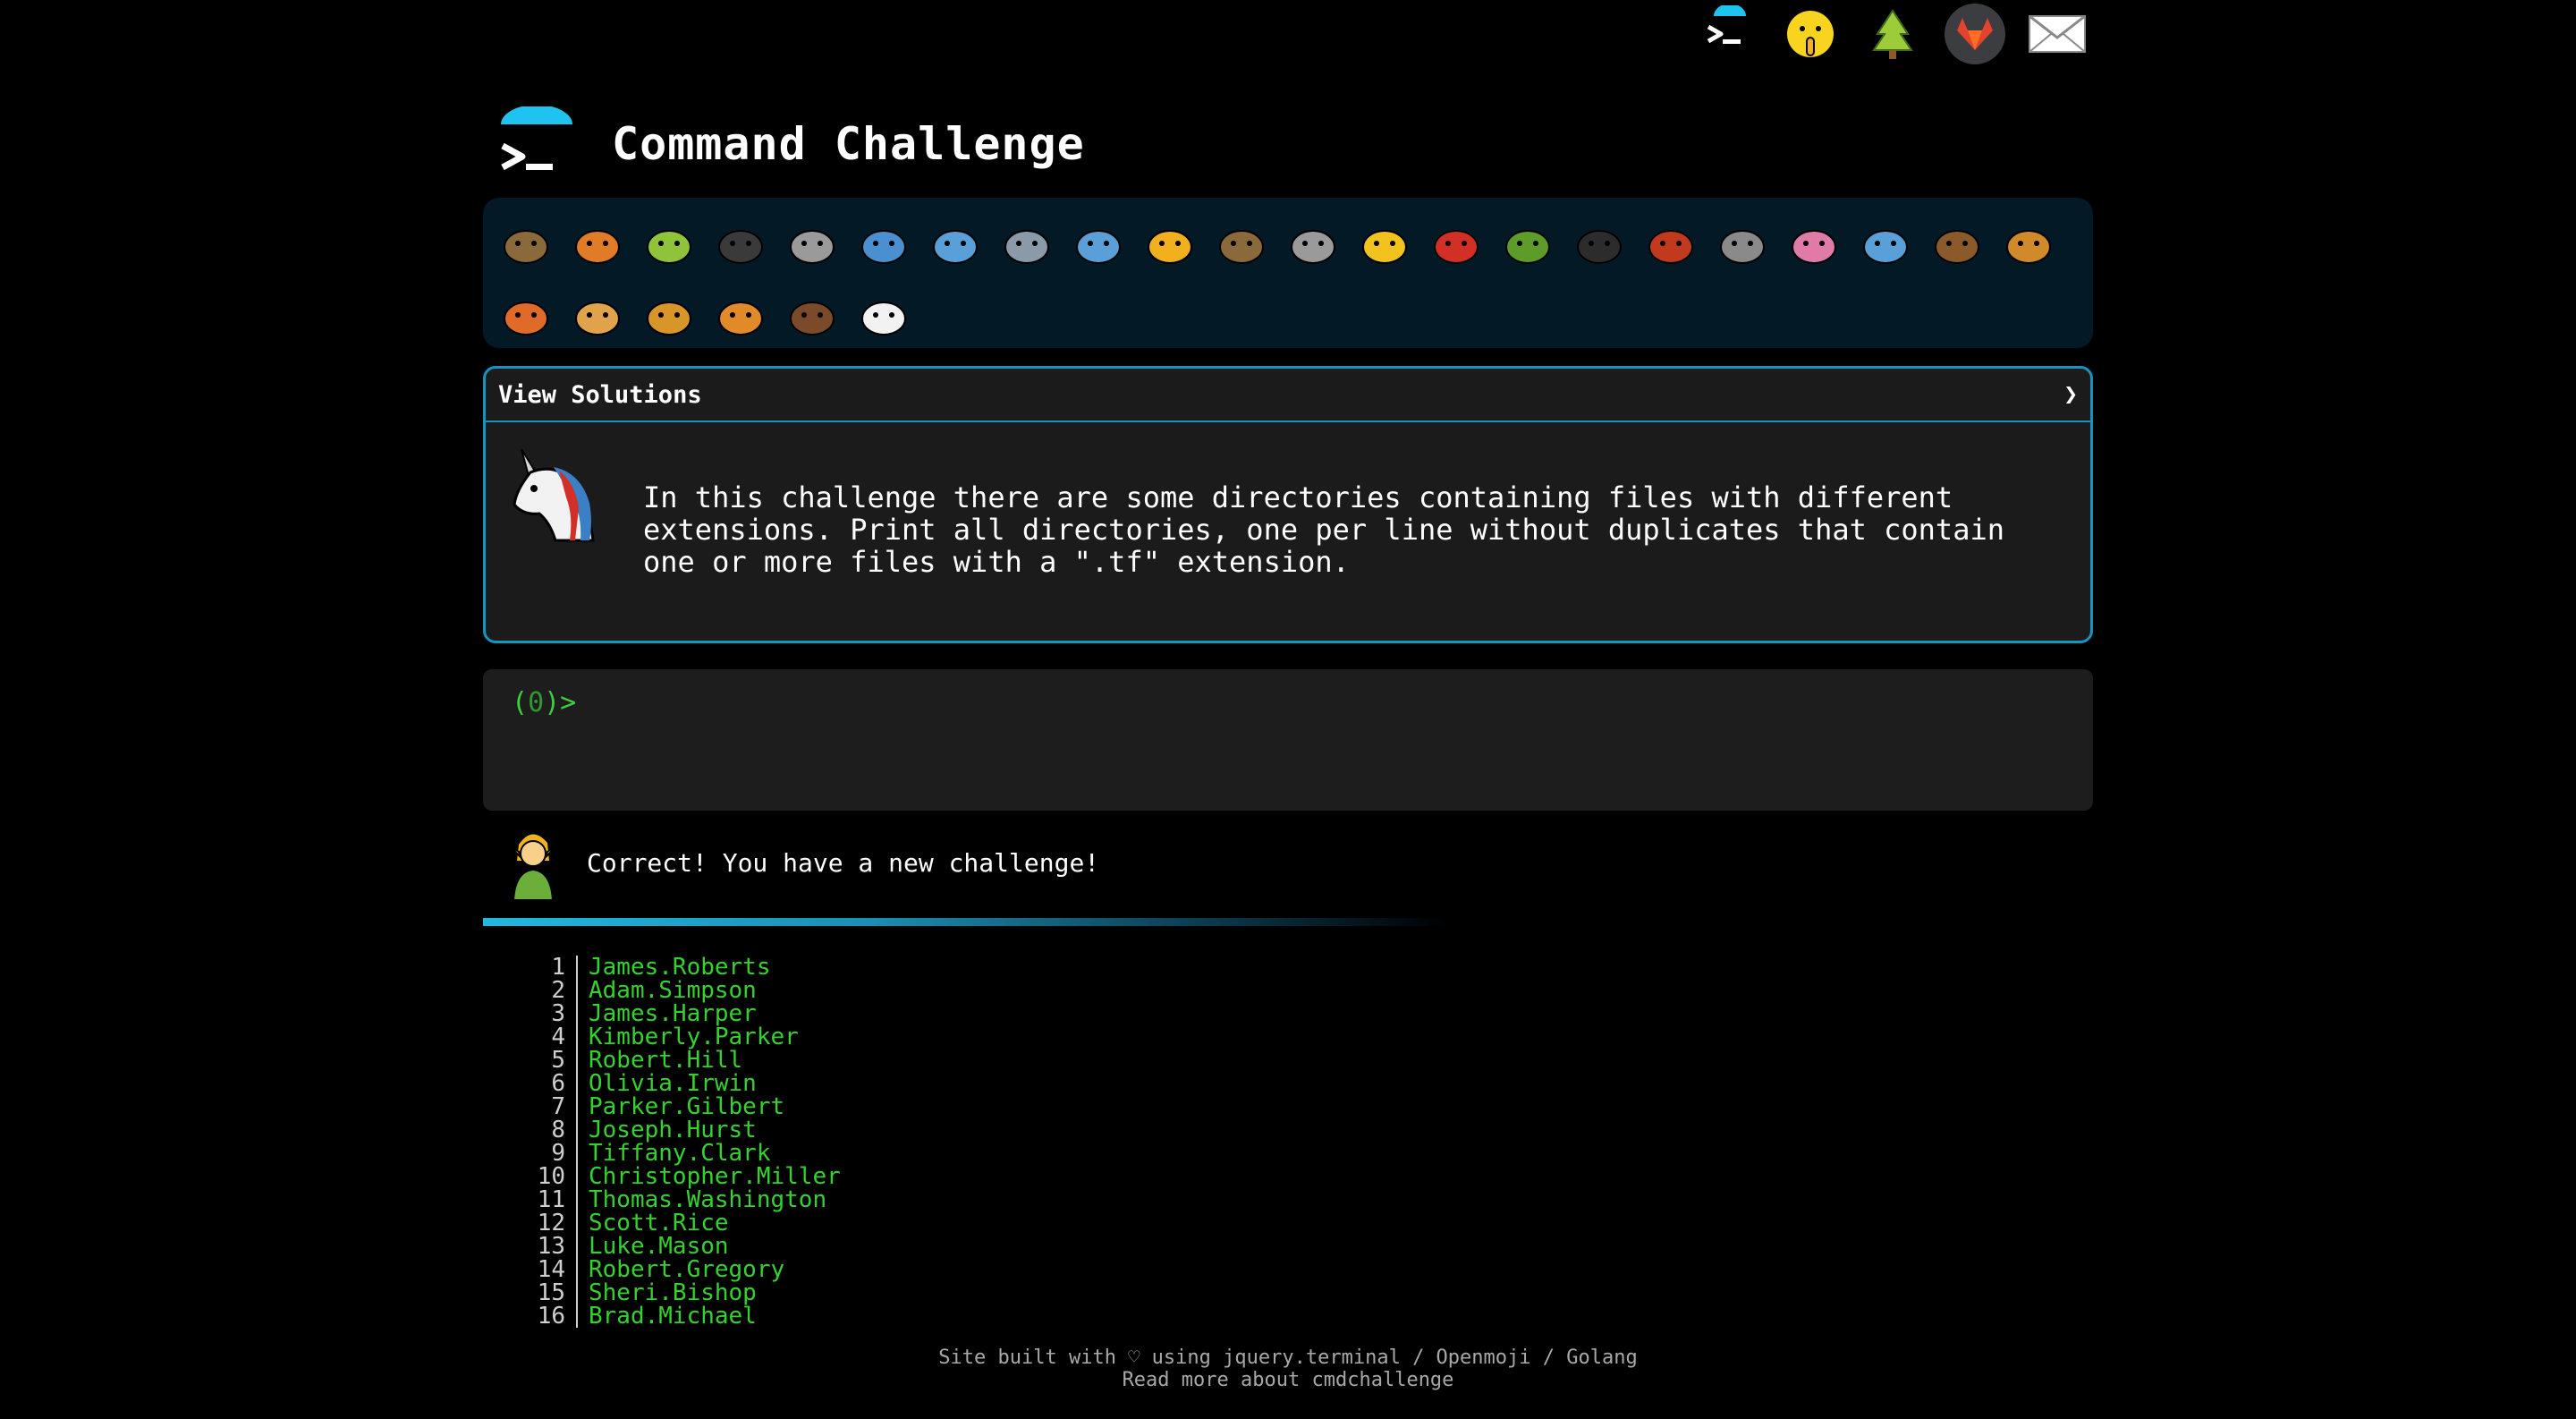  I want to click on directory-name: Thomas.Washington, so click(708, 1199).